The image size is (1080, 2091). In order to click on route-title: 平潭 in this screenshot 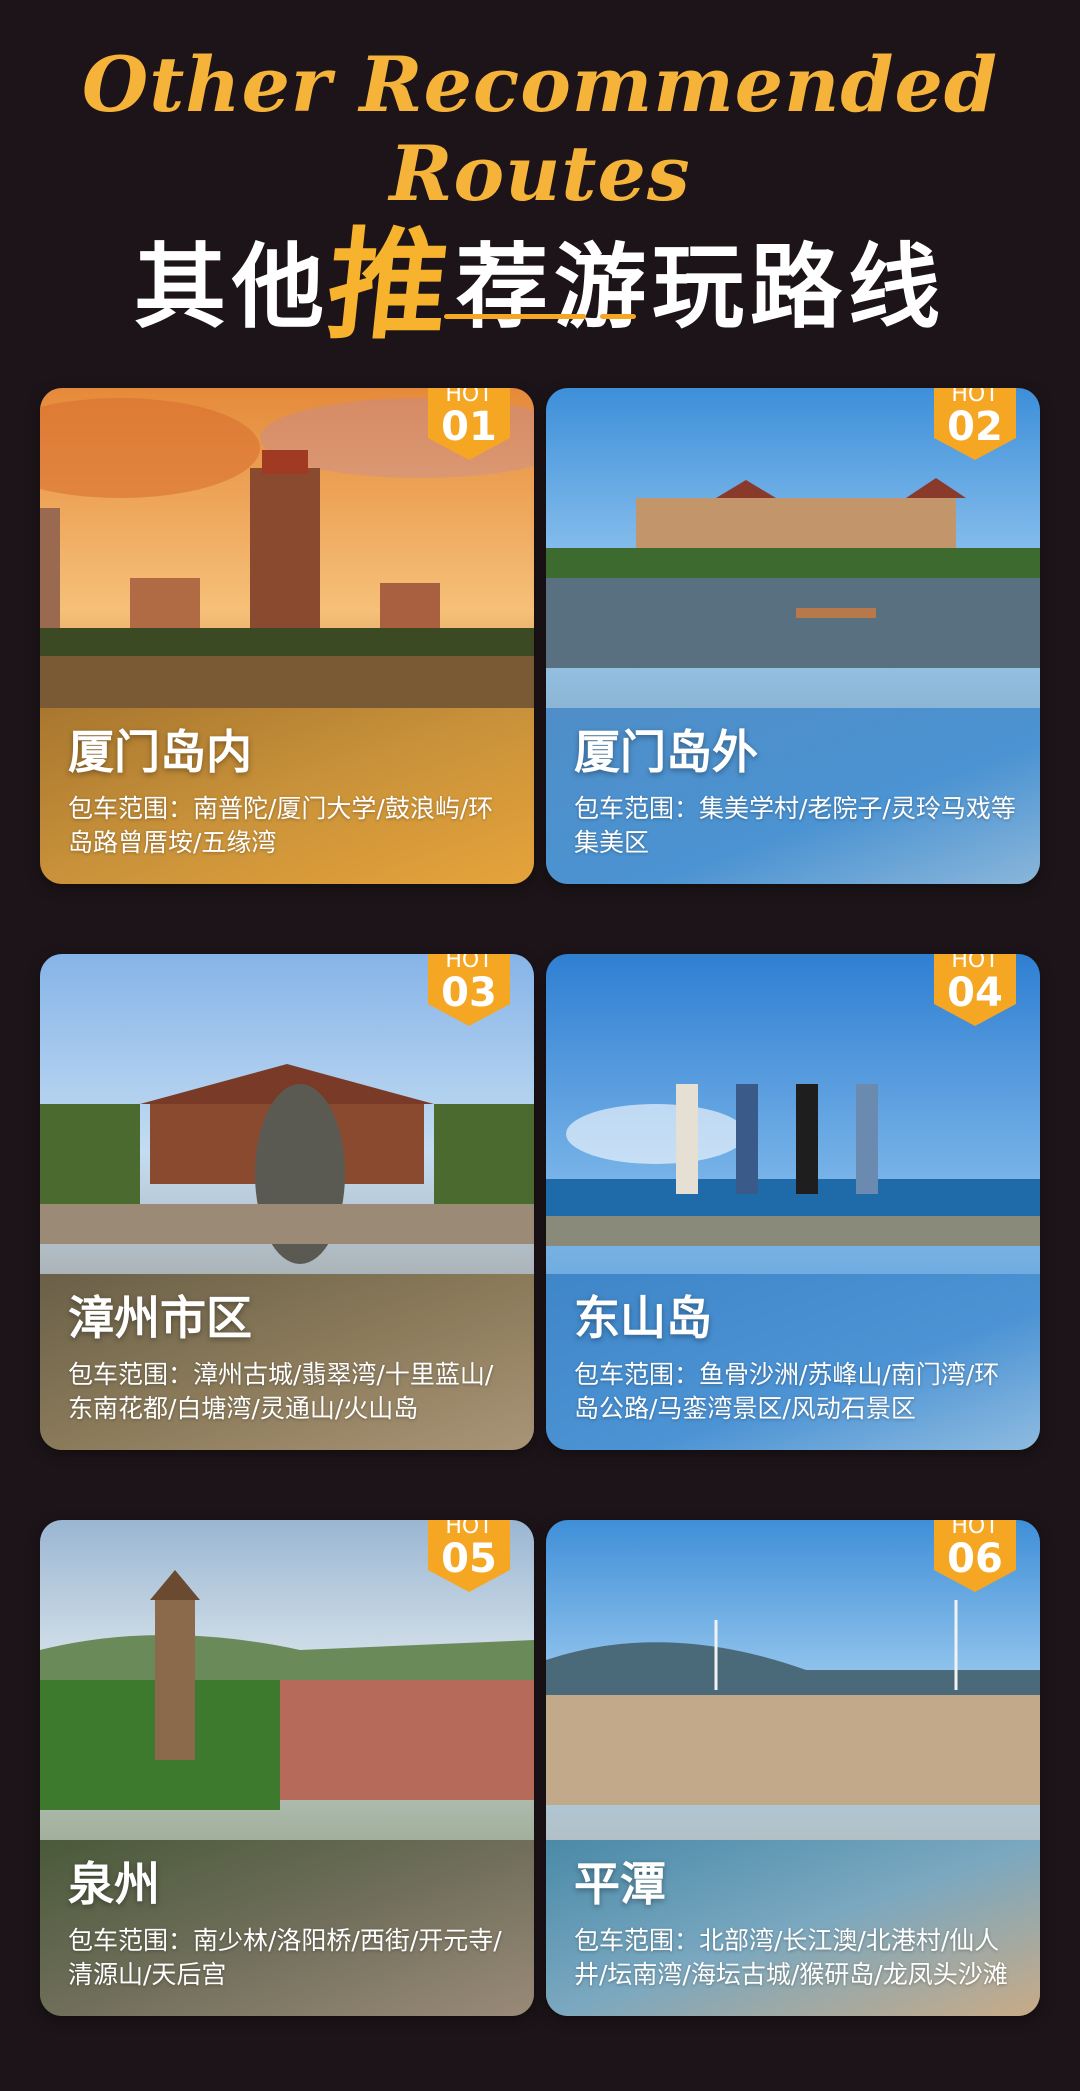, I will do `click(620, 1884)`.